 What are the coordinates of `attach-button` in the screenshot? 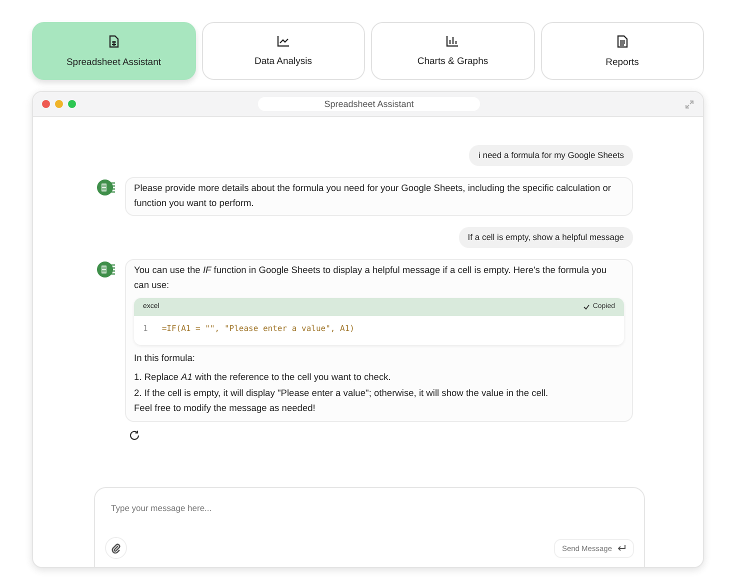 It's located at (116, 548).